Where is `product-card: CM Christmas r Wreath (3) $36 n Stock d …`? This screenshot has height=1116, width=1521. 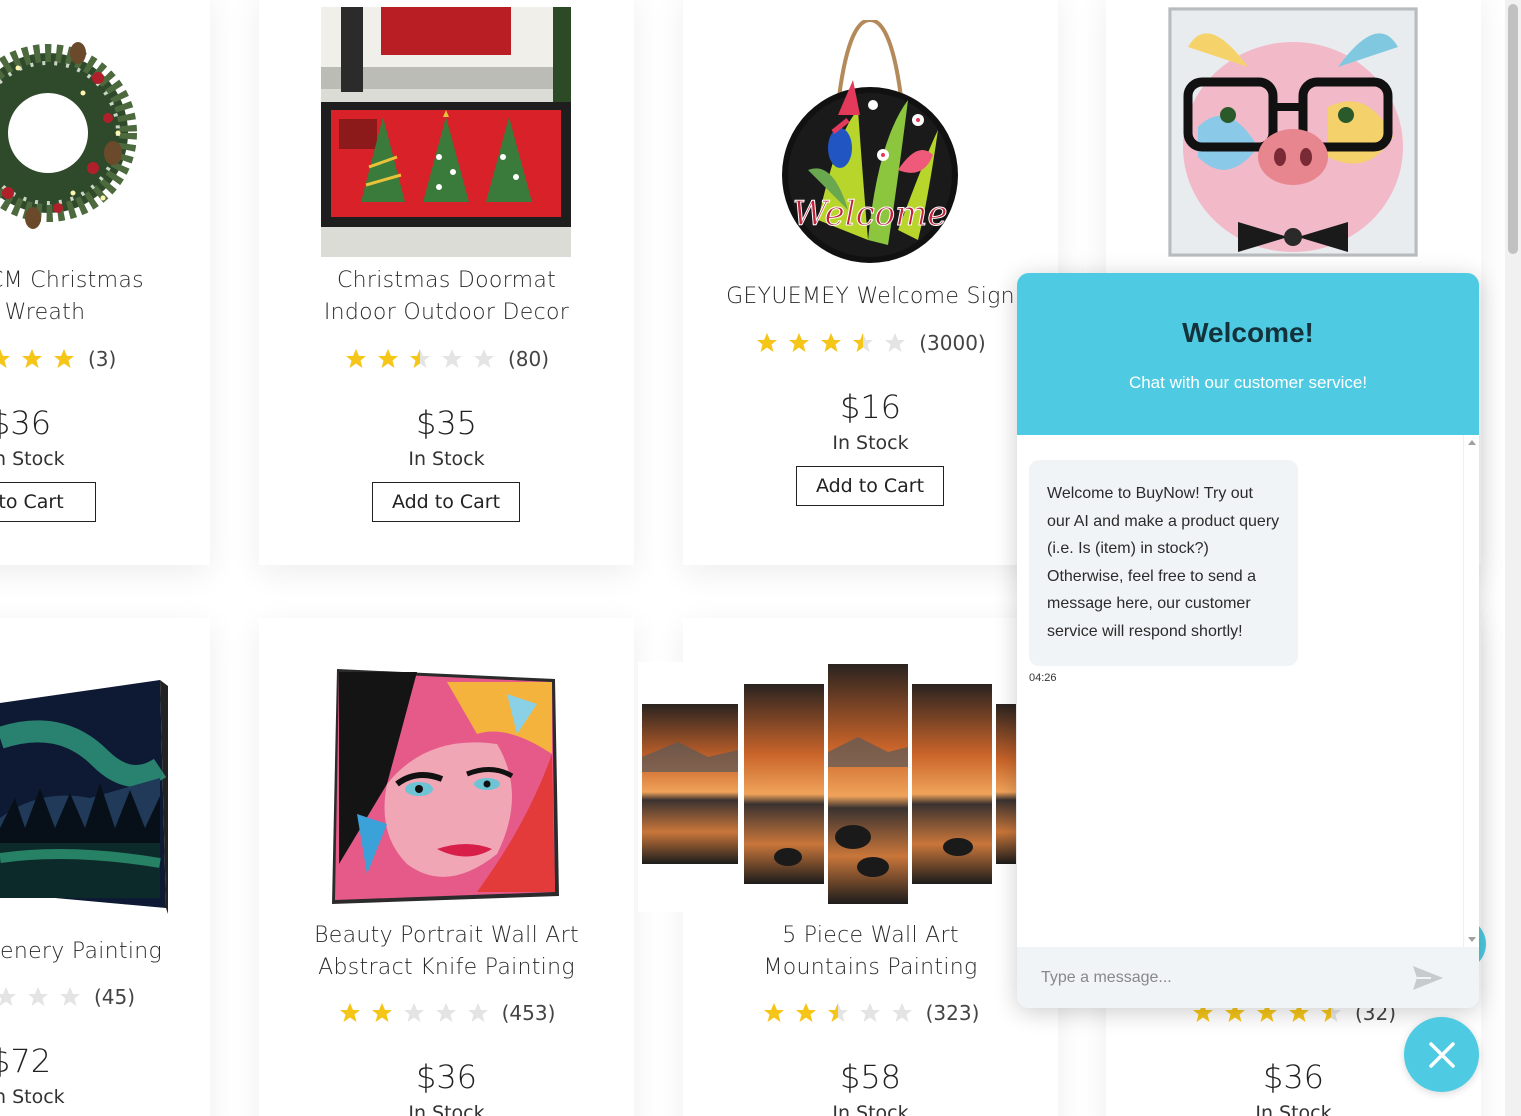 product-card: CM Christmas r Wreath (3) $36 n Stock d … is located at coordinates (105, 282).